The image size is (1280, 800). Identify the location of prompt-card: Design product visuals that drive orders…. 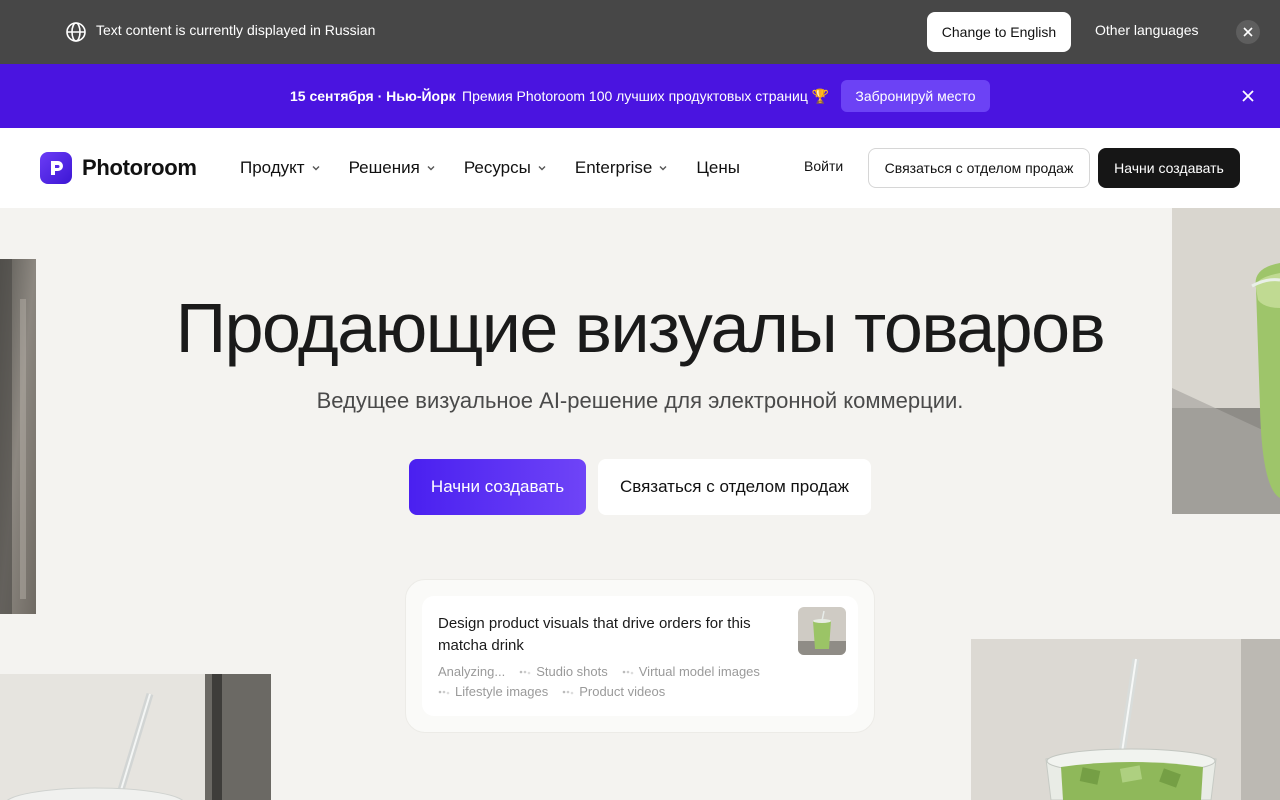
(640, 656).